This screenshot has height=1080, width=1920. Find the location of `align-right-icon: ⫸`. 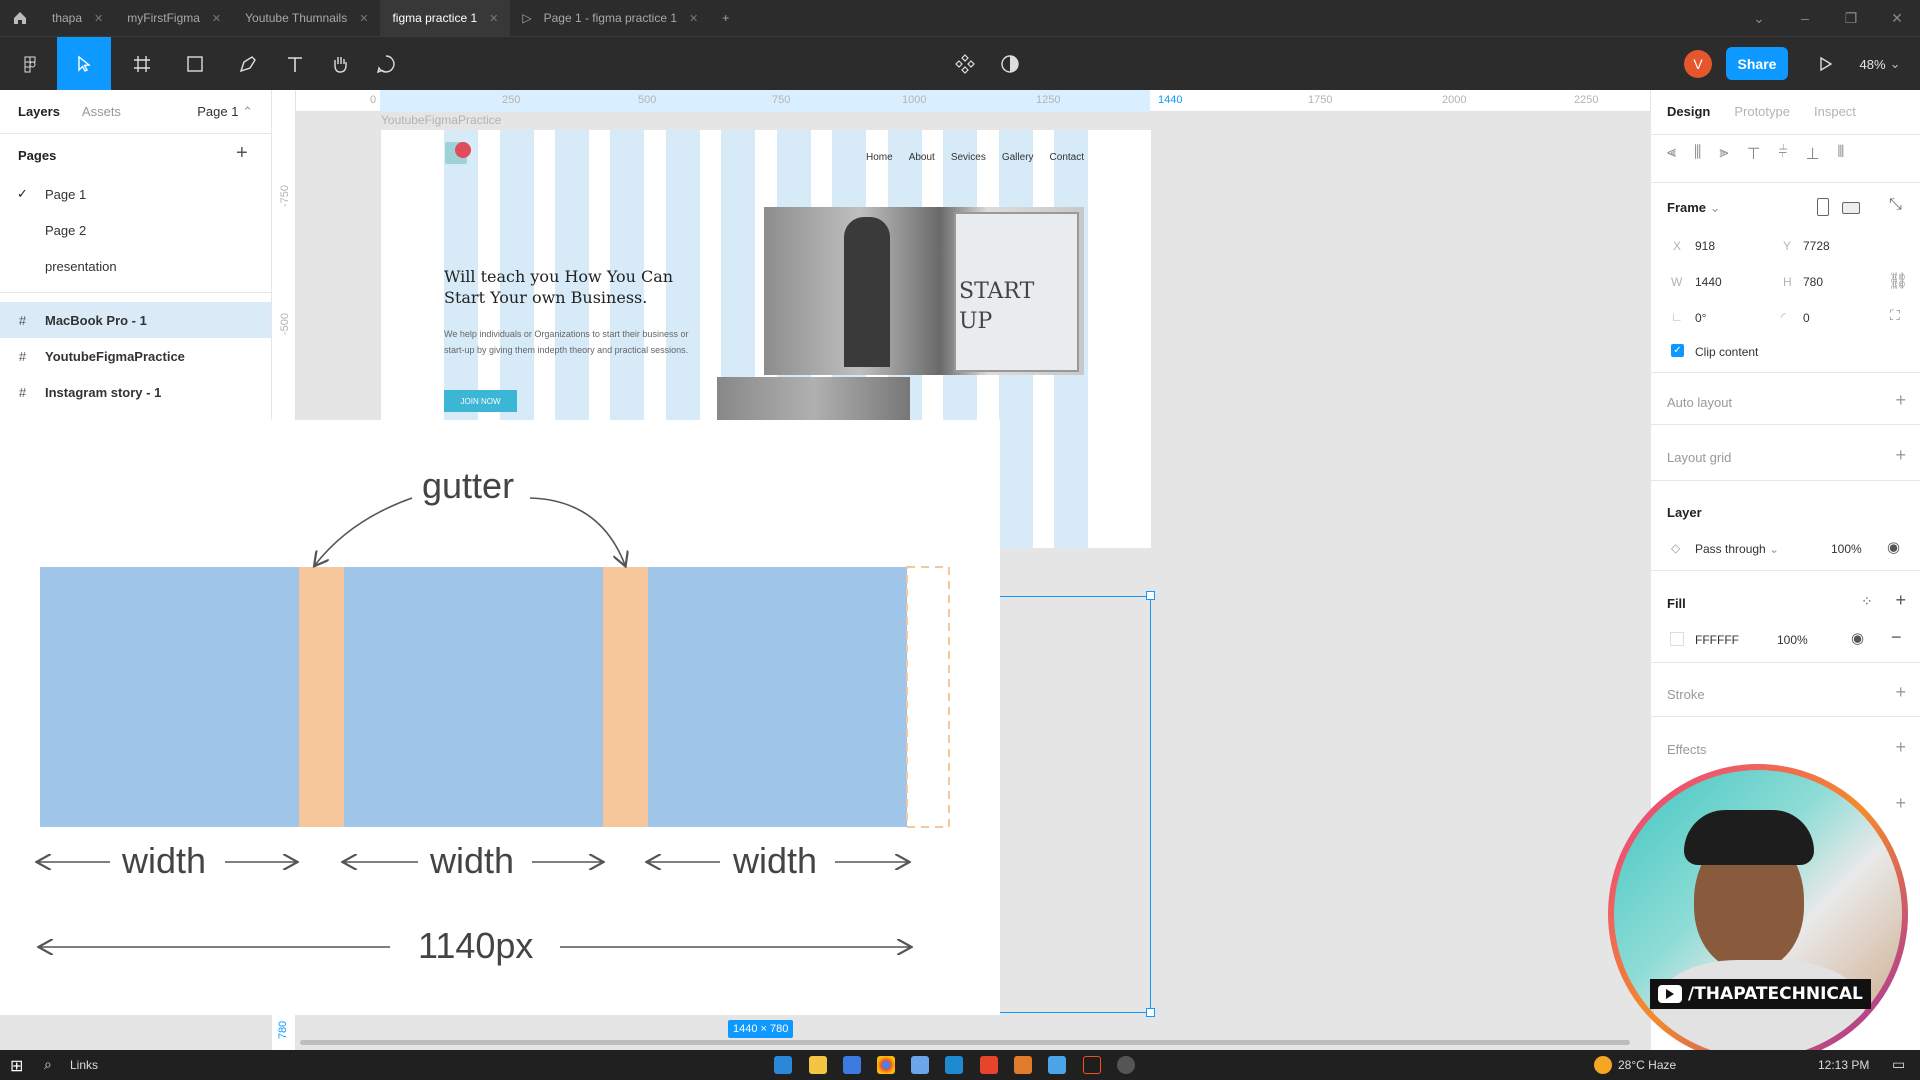

align-right-icon: ⫸ is located at coordinates (1723, 154).